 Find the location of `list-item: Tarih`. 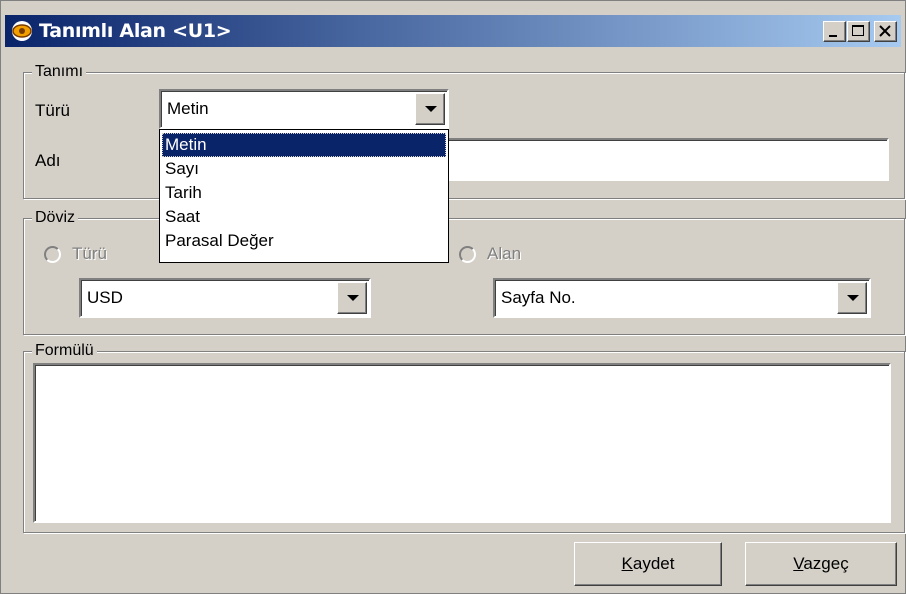

list-item: Tarih is located at coordinates (304, 193).